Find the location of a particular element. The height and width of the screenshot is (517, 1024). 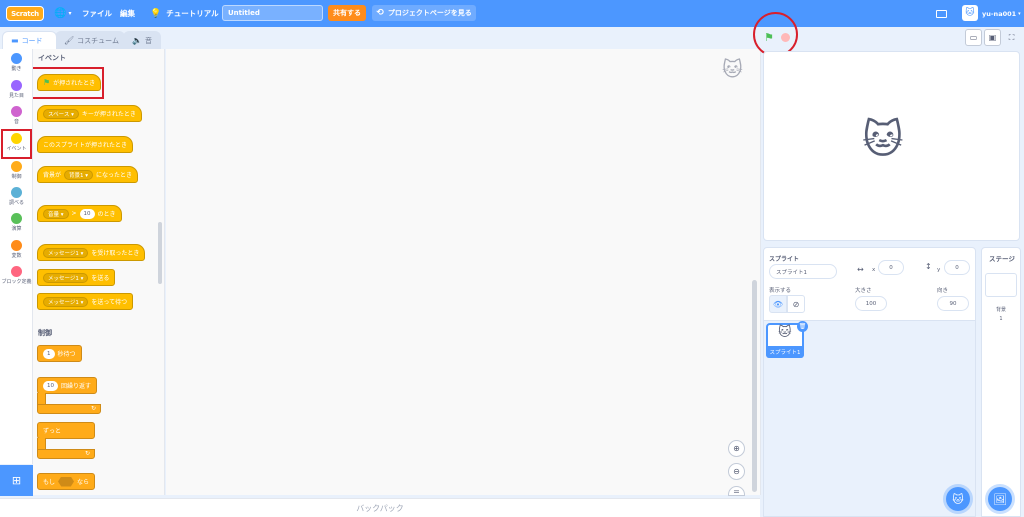

events-heading: イベント is located at coordinates (52, 58).